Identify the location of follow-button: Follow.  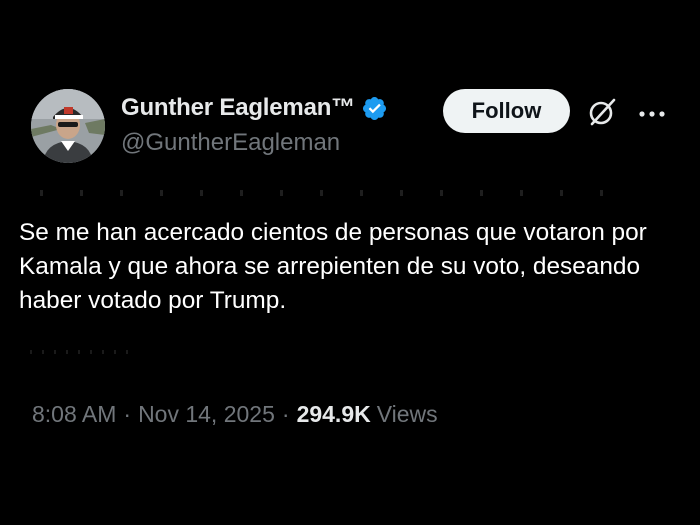
(506, 111).